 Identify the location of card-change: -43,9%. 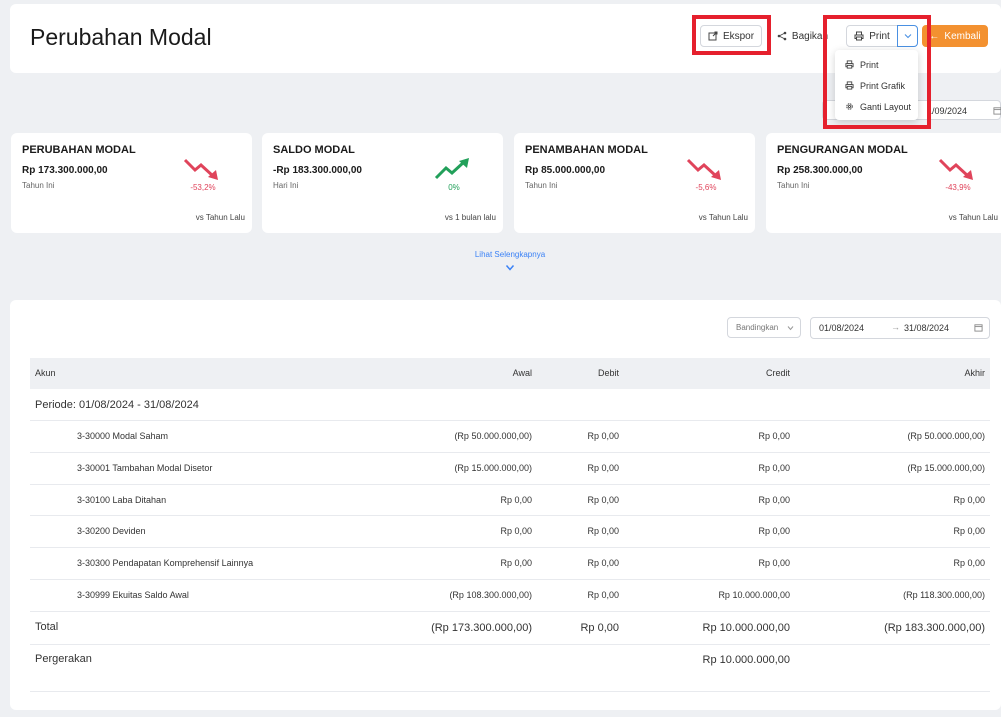
(958, 187).